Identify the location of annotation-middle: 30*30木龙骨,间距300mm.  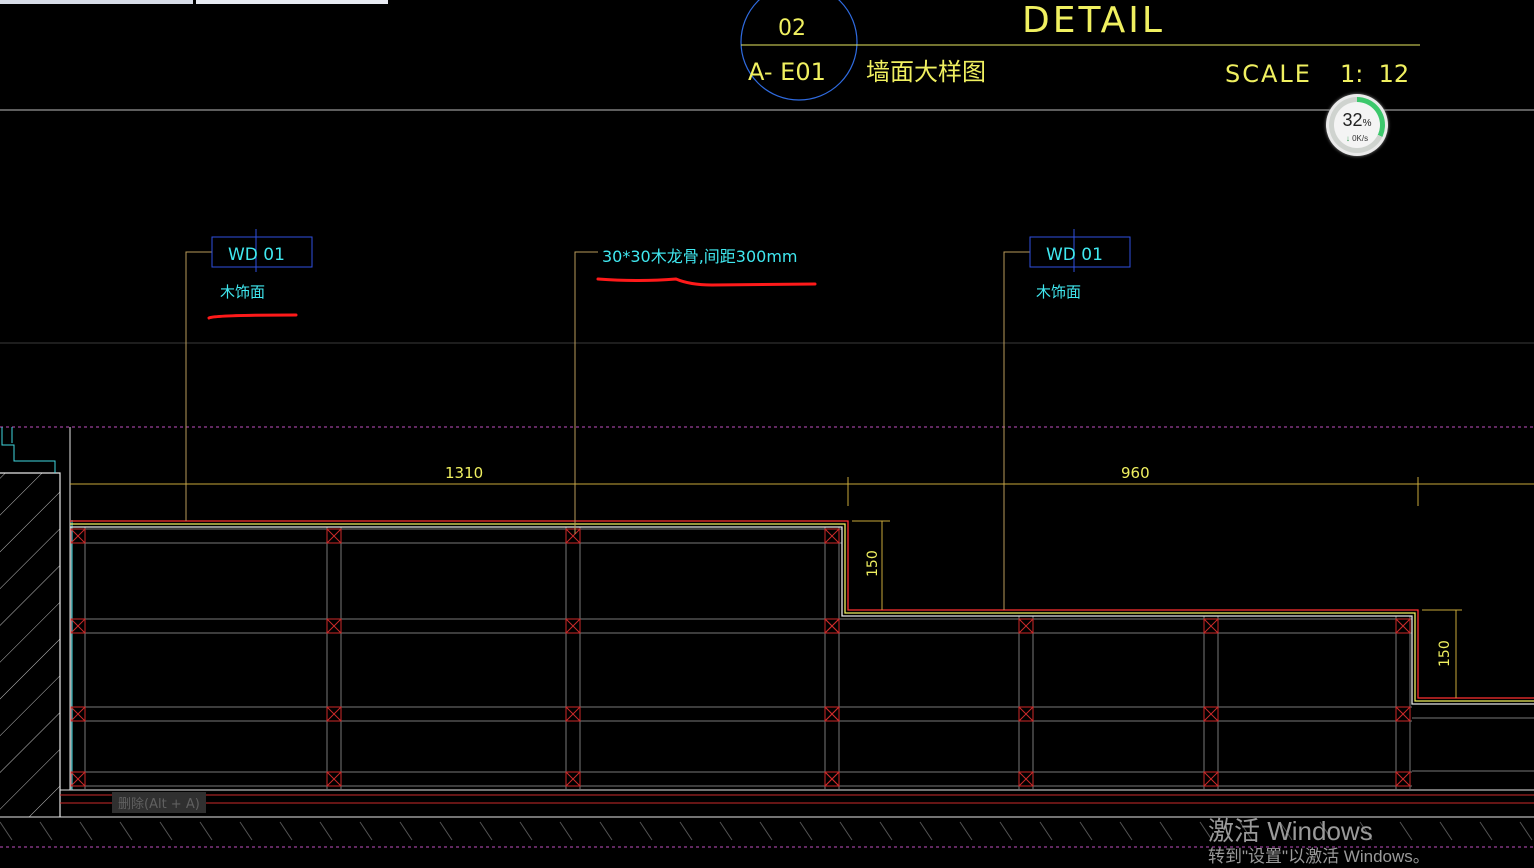
(700, 256).